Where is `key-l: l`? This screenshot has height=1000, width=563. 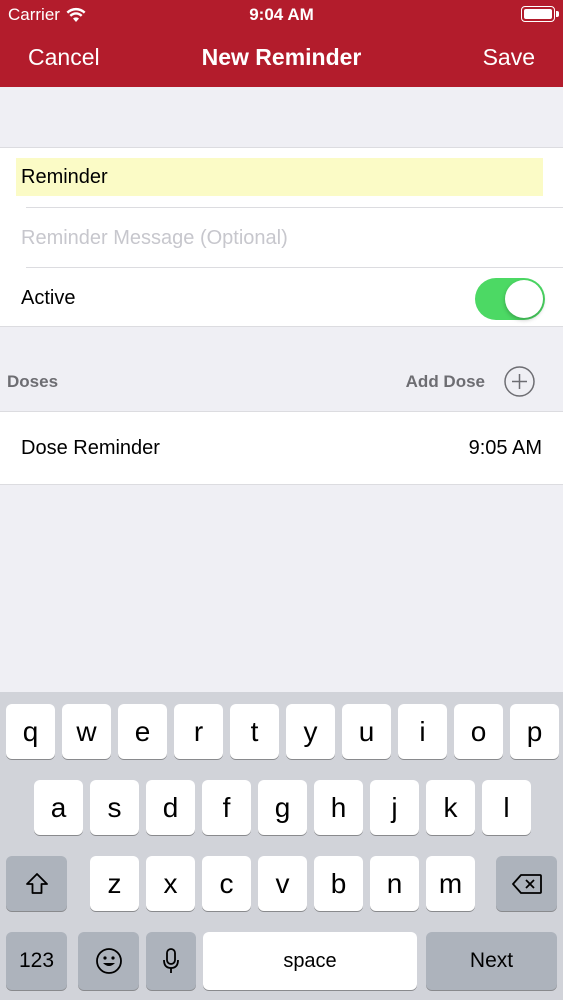
key-l: l is located at coordinates (506, 807).